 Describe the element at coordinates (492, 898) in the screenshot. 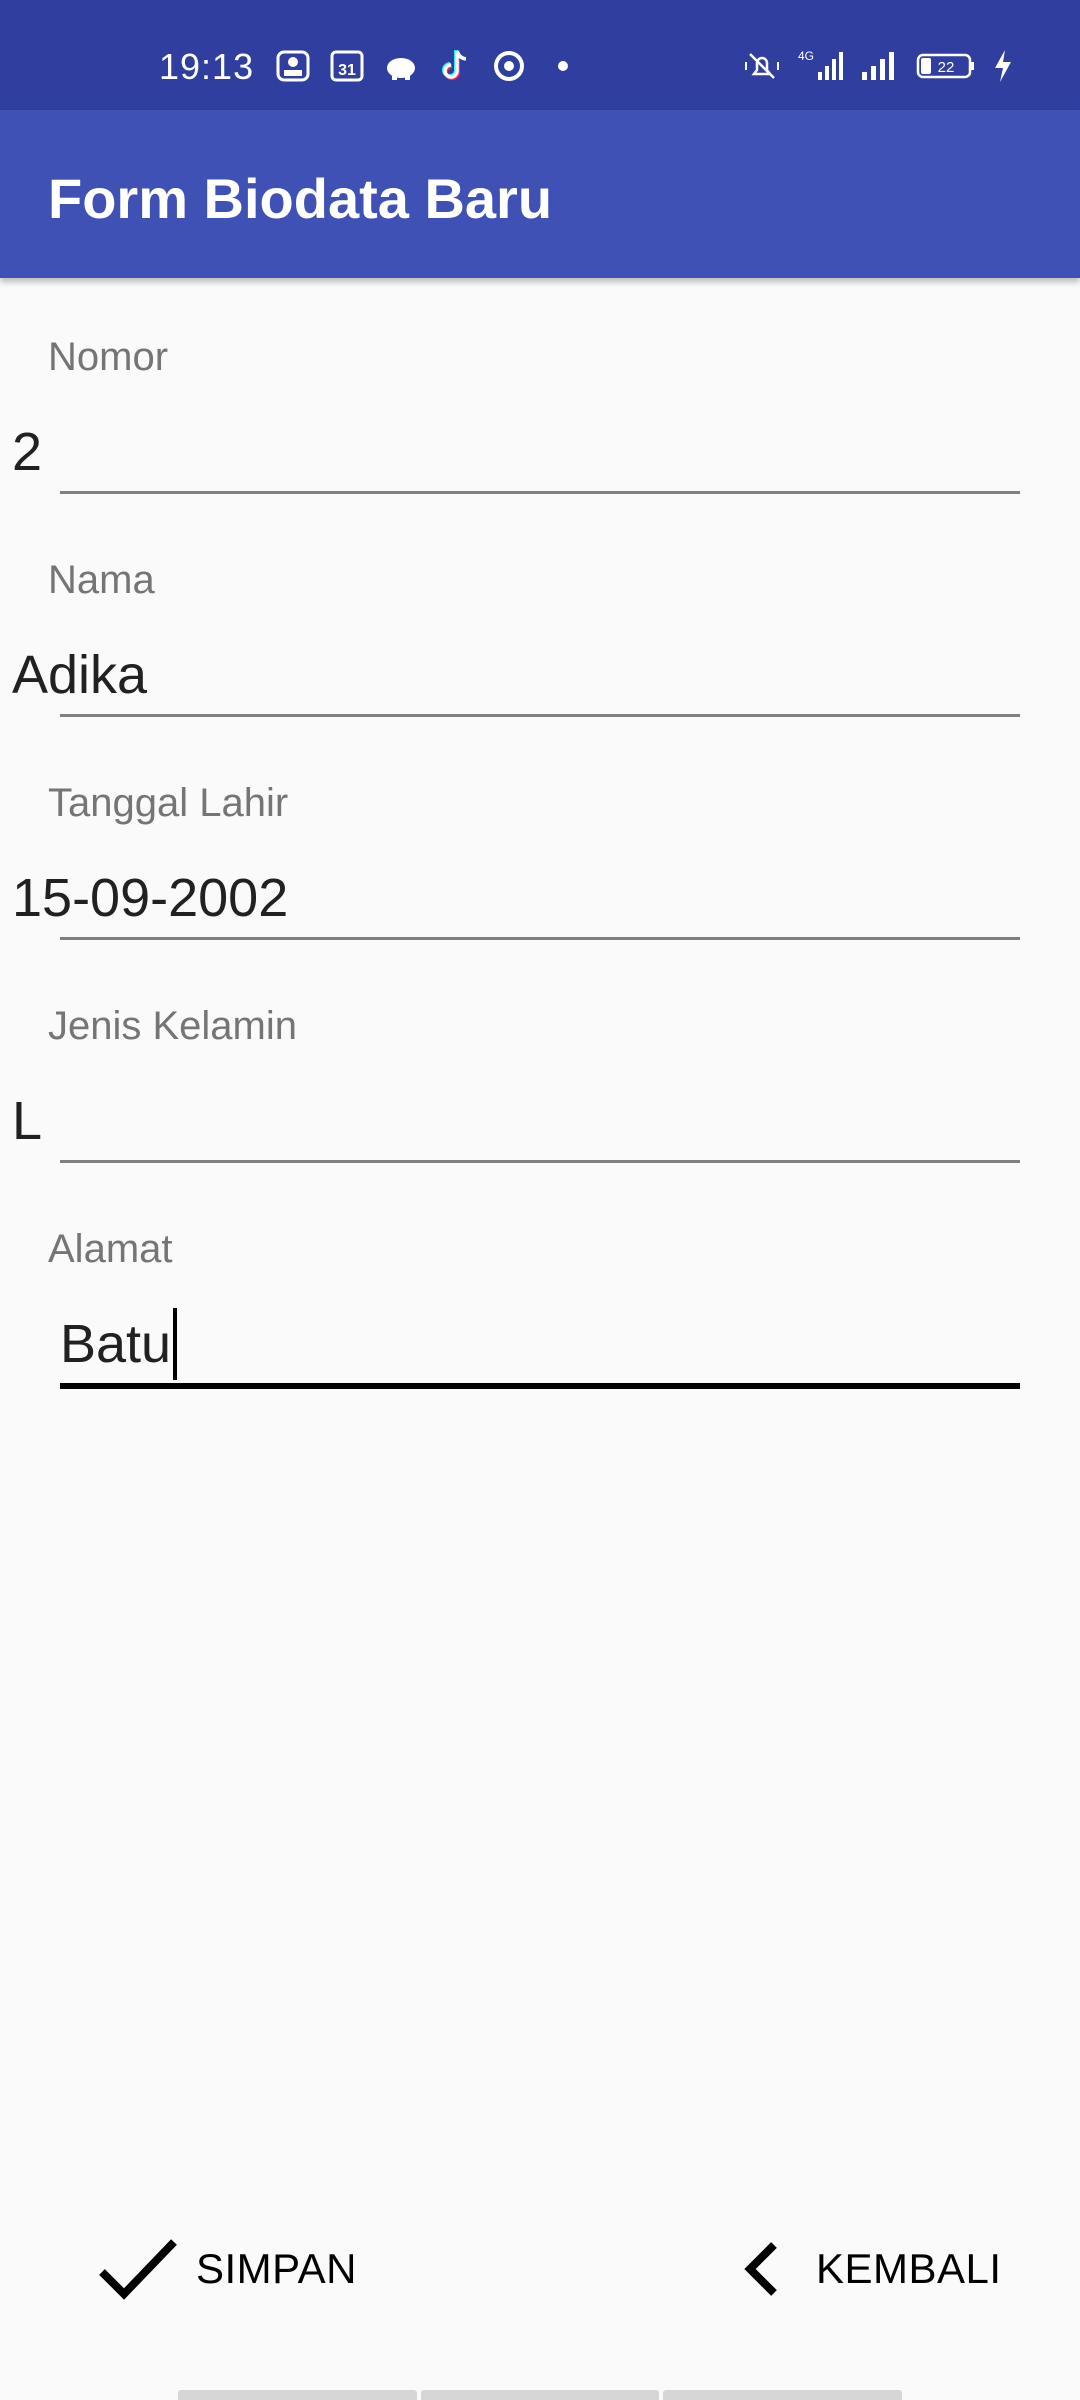

I see `tanggal-lahir-input` at that location.